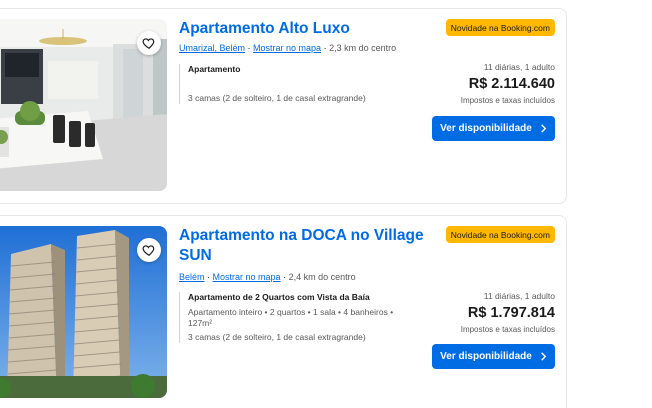 The width and height of the screenshot is (652, 408). Describe the element at coordinates (192, 277) in the screenshot. I see `location-link: Belém` at that location.